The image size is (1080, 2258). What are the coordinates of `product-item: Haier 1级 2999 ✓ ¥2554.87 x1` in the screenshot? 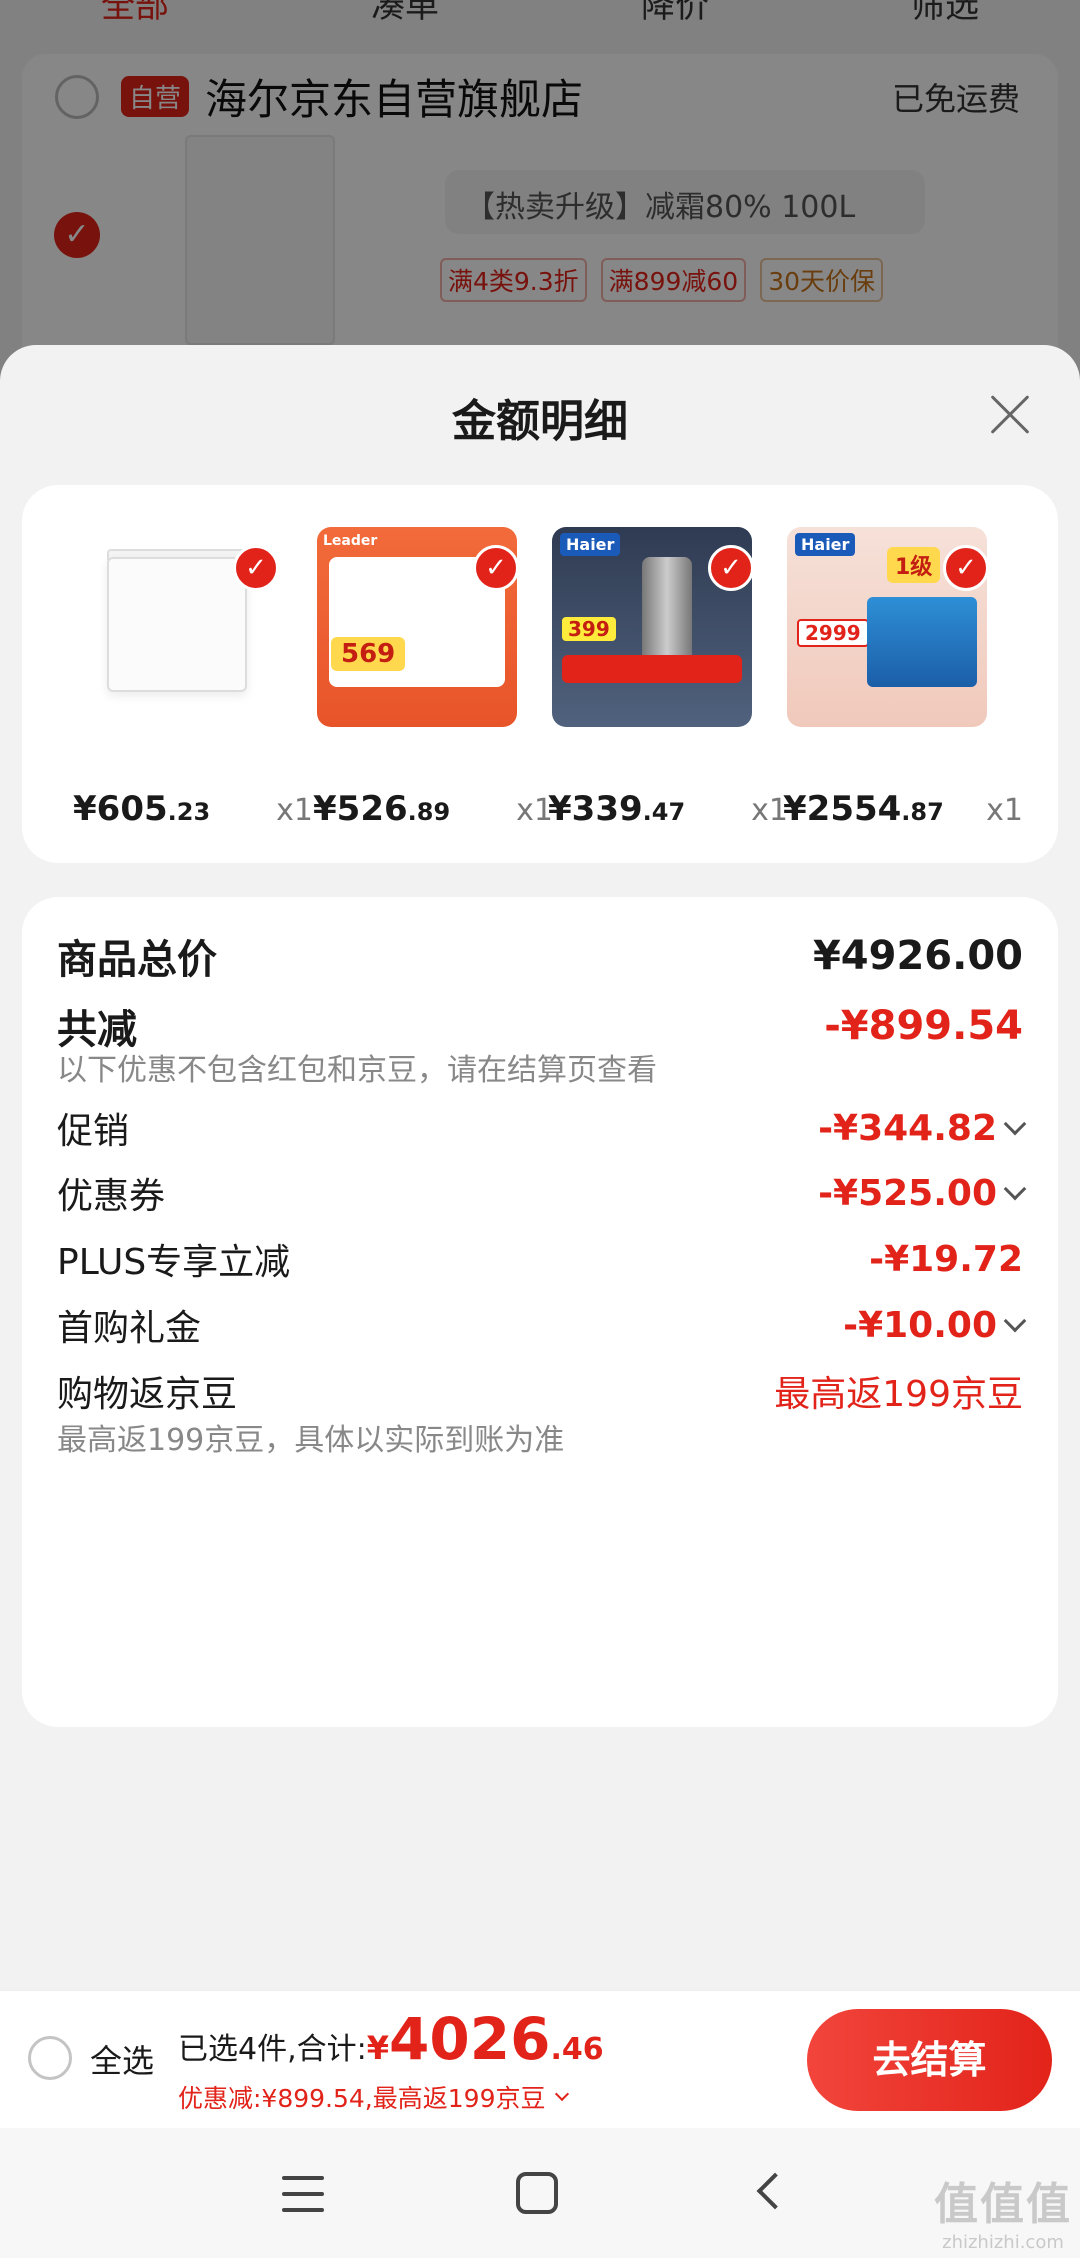 It's located at (903, 678).